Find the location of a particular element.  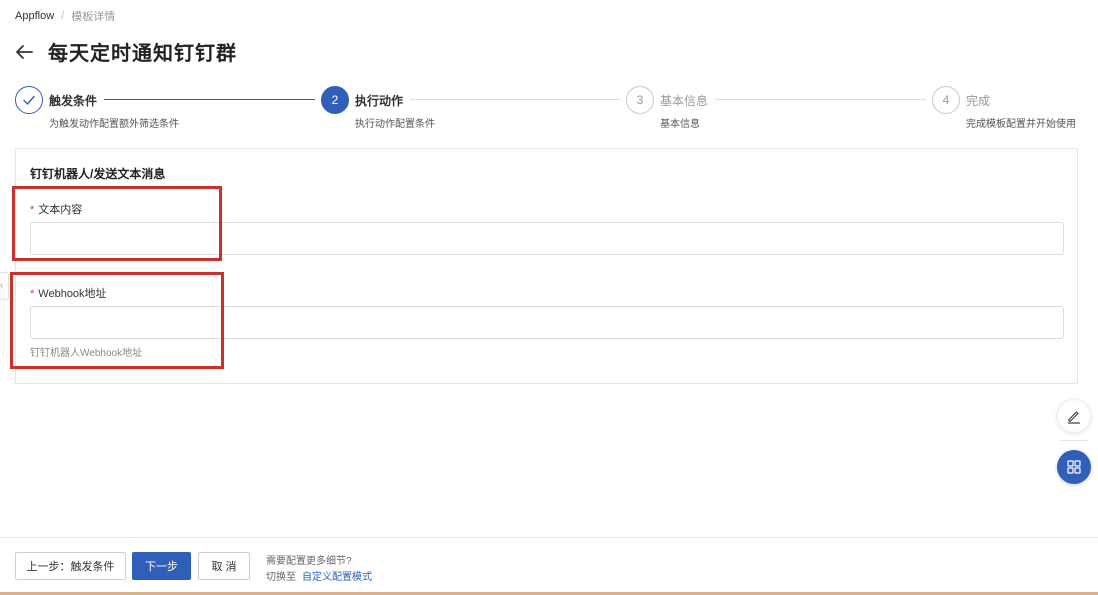

step-title: 基本信息 is located at coordinates (684, 101).